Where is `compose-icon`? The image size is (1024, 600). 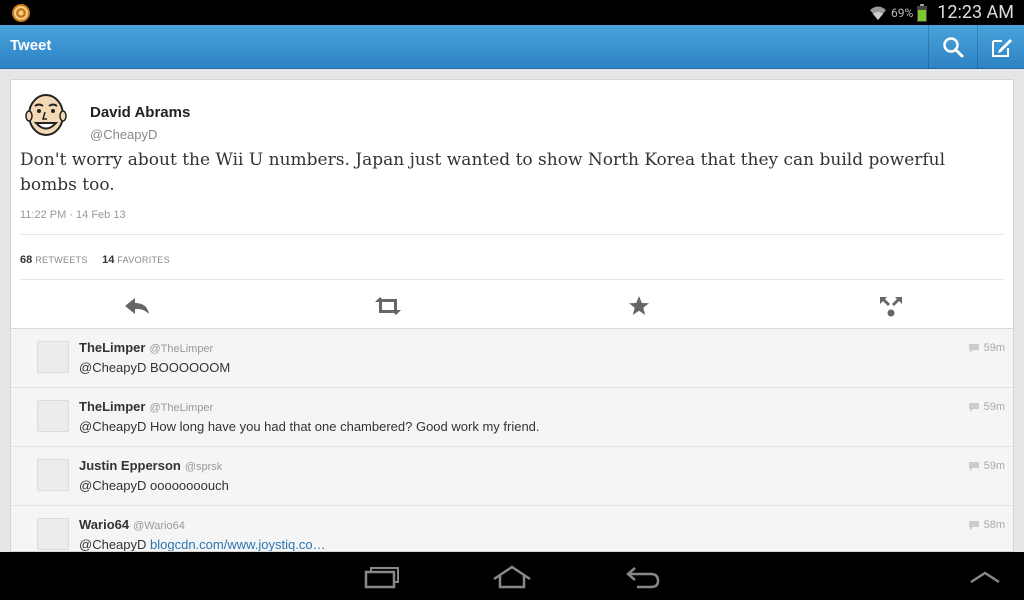
compose-icon is located at coordinates (1001, 48).